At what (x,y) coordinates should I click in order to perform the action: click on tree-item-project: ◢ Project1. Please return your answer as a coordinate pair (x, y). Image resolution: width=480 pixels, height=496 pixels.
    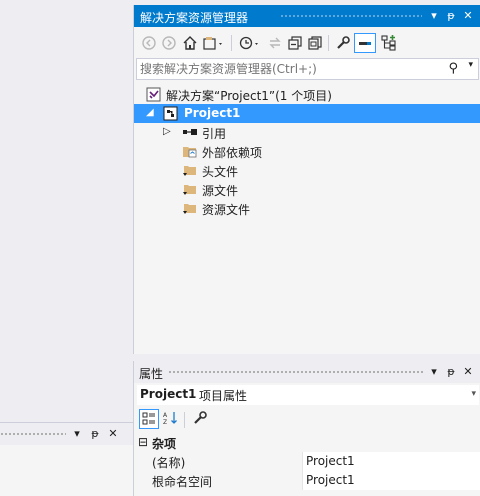
    Looking at the image, I should click on (307, 113).